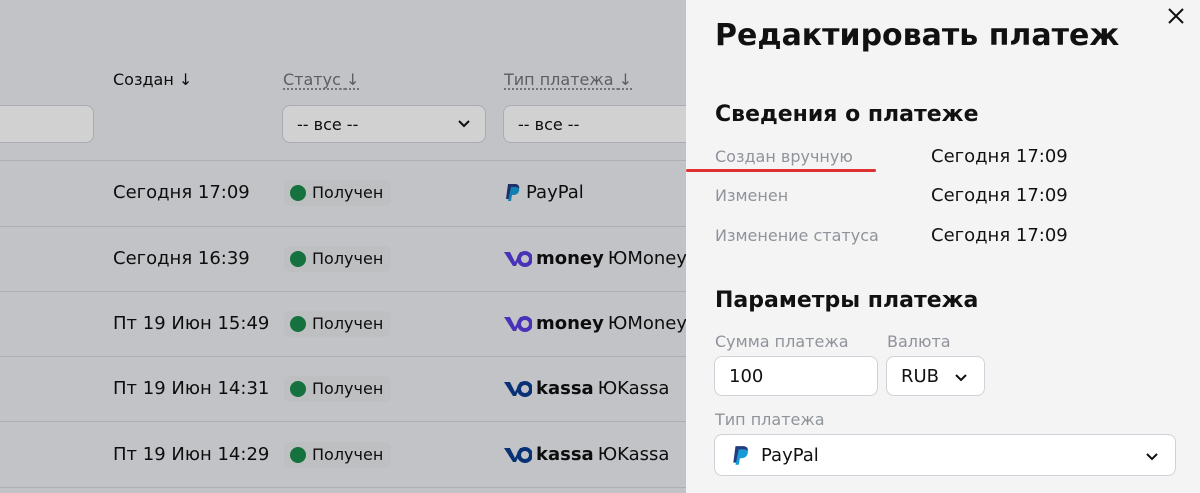 The width and height of the screenshot is (1200, 493). Describe the element at coordinates (752, 195) in the screenshot. I see `info-label-modified: Изменен` at that location.